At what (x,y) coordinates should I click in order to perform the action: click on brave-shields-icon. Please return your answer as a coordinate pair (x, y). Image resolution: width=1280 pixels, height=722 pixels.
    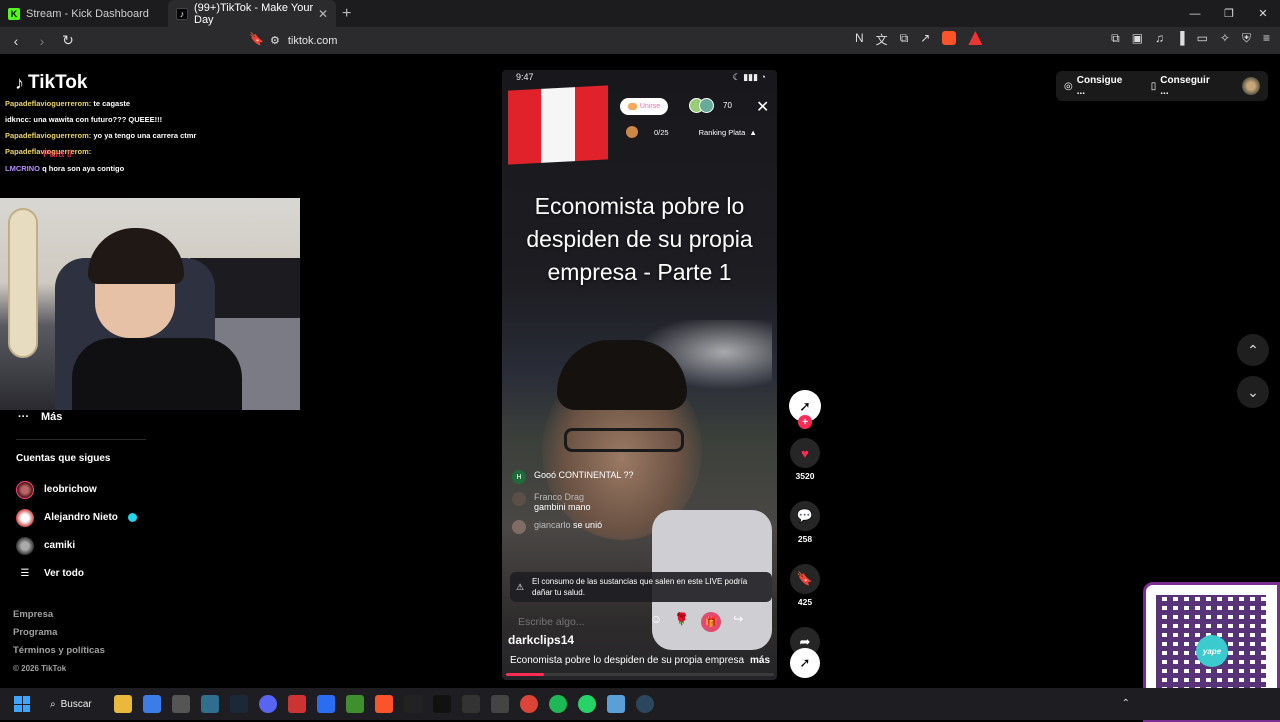
    Looking at the image, I should click on (949, 38).